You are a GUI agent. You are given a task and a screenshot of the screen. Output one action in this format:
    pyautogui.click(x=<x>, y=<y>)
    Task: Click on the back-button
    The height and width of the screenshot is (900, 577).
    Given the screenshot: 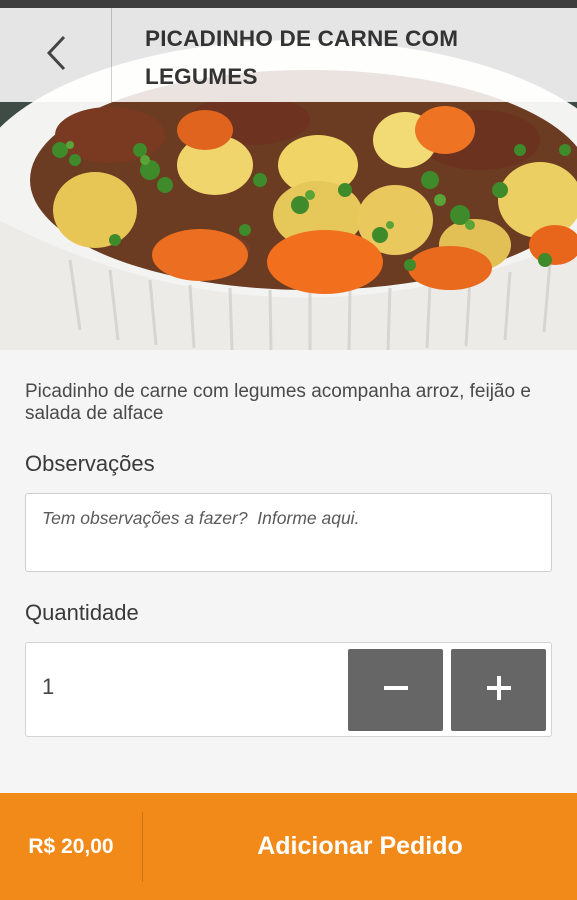 What is the action you would take?
    pyautogui.click(x=56, y=55)
    